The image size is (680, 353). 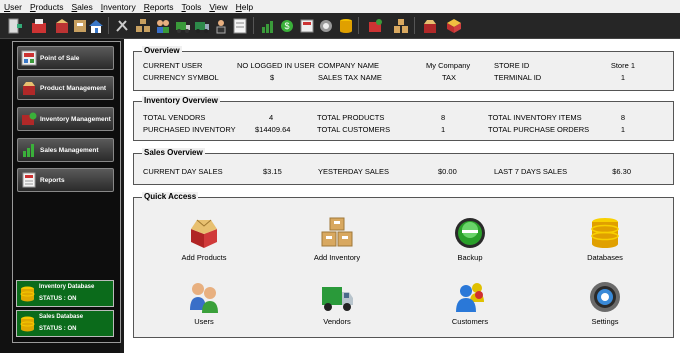 What do you see at coordinates (52, 180) in the screenshot?
I see `nav-reports-label: Reports` at bounding box center [52, 180].